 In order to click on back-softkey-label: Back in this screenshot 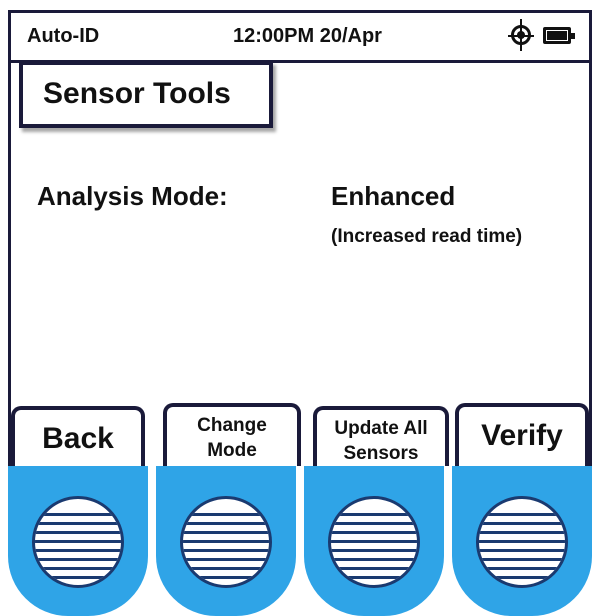, I will do `click(78, 438)`.